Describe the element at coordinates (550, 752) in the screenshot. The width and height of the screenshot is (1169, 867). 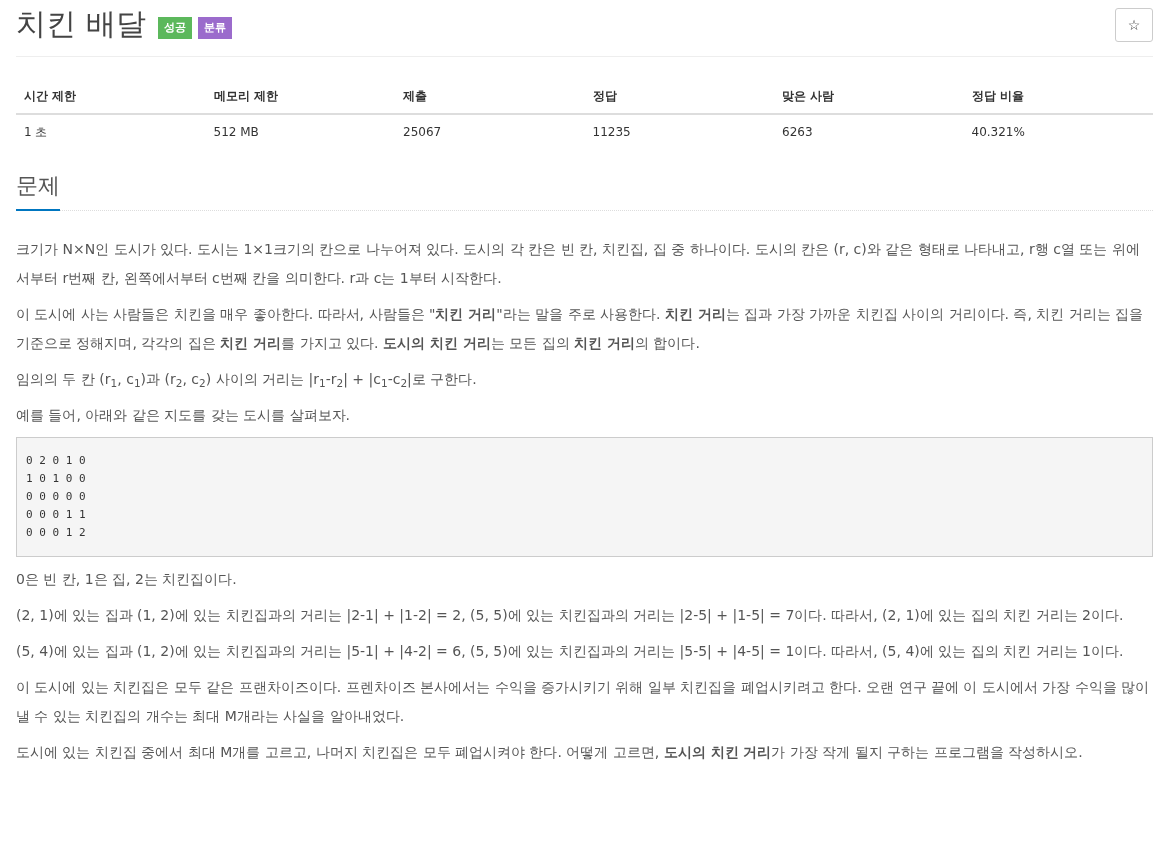
I see `description-paragraph: 도시에 있는 치킨집 중에서 최대 M개를 고르고, 나머지 치킨집은 모두 폐업시켜야 한다. 어떻게 고르면, 도시의 치킨 거리가 가장 작게 될지 구하는 프로그램을 작성하시오.` at that location.